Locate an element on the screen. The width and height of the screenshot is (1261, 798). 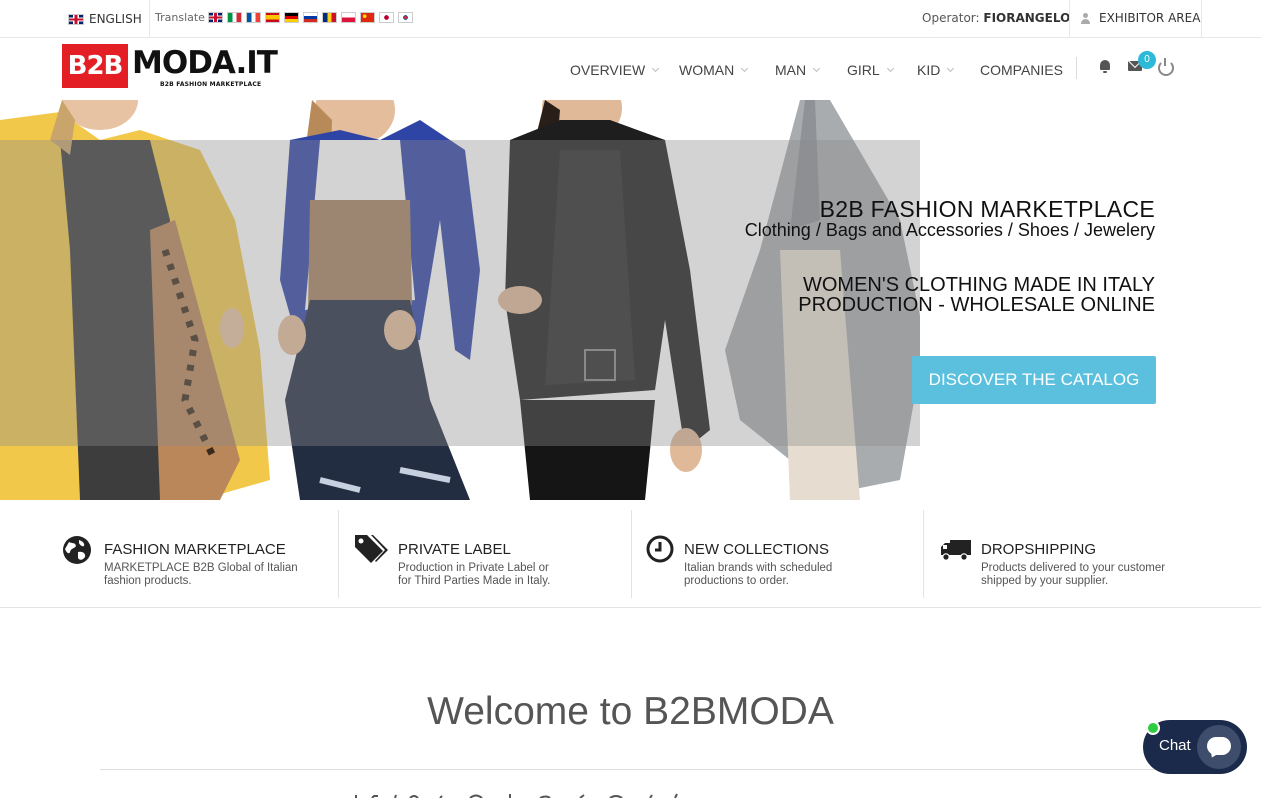
exhibitor-area-link: EXHIBITOR AREA is located at coordinates (1140, 18).